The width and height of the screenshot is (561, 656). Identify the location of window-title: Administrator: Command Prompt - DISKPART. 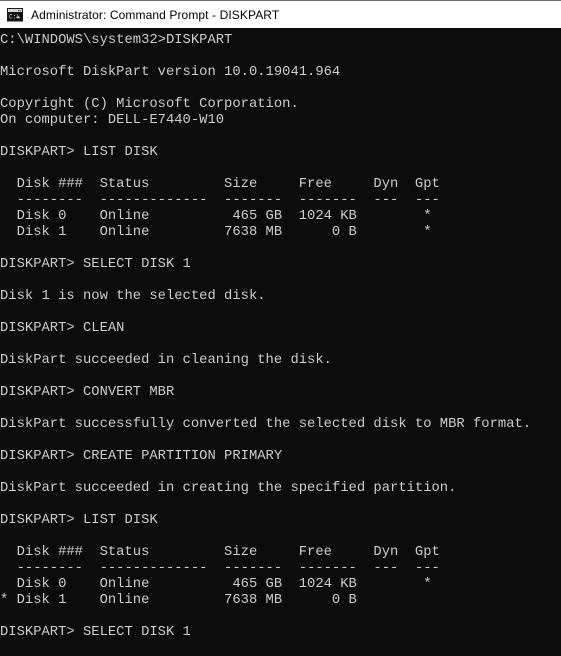
(155, 14).